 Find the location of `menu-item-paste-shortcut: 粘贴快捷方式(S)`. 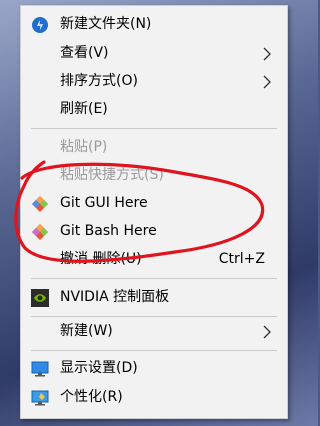

menu-item-paste-shortcut: 粘贴快捷方式(S) is located at coordinates (154, 175).